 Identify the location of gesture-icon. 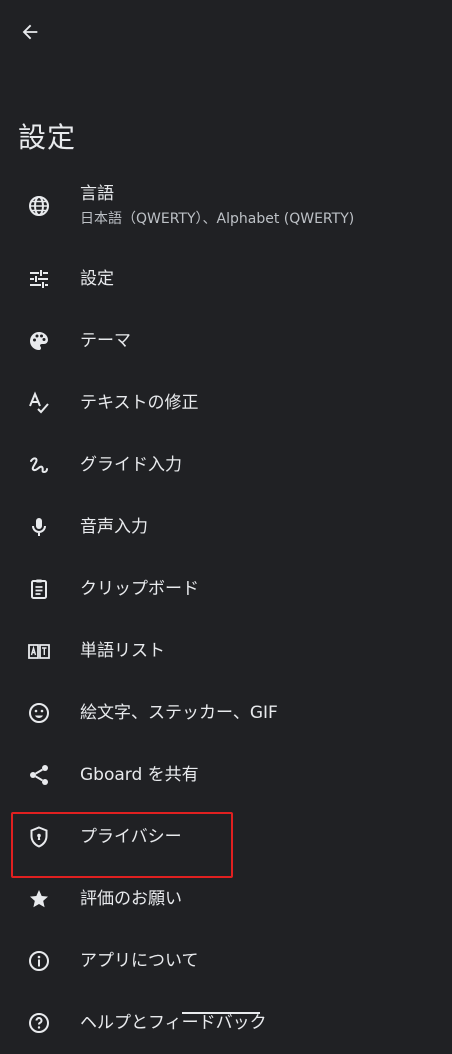
(39, 465).